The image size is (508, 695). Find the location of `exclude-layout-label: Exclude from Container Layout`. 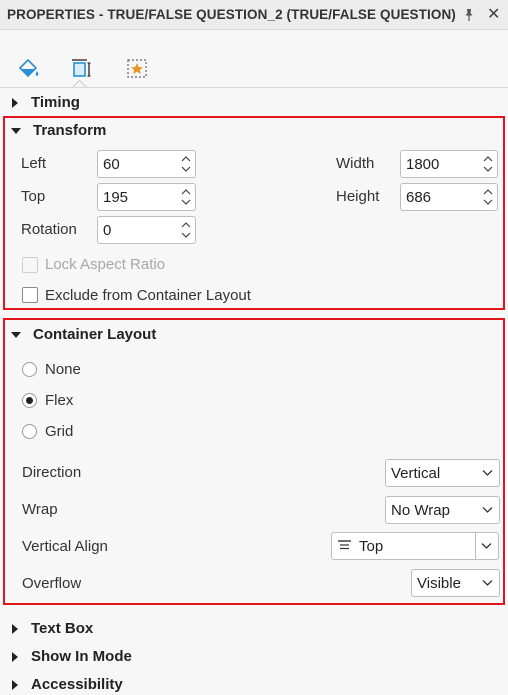

exclude-layout-label: Exclude from Container Layout is located at coordinates (148, 295).